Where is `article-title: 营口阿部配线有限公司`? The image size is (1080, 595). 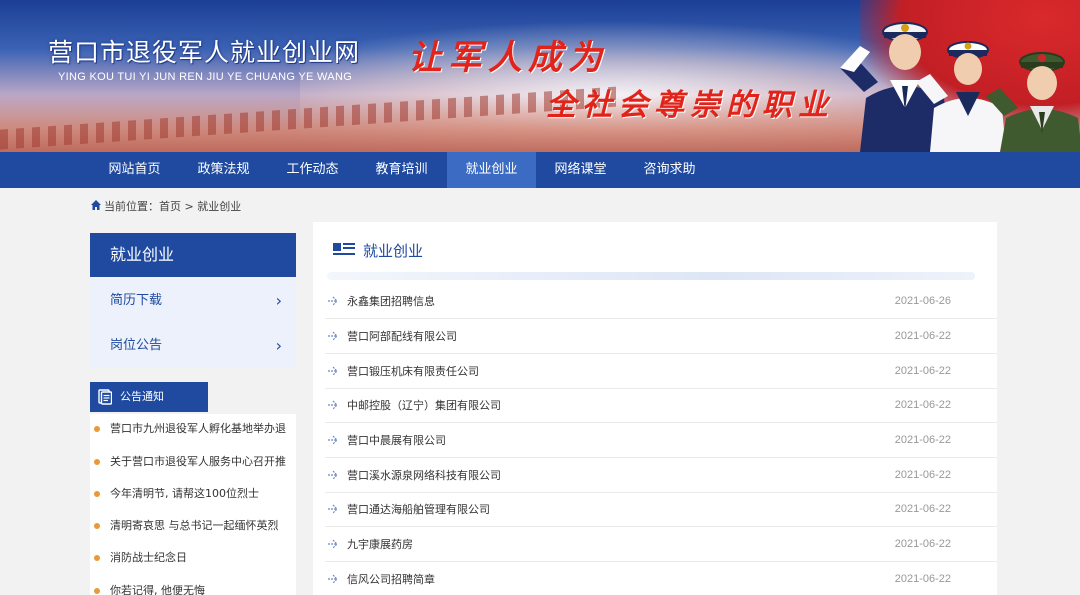 article-title: 营口阿部配线有限公司 is located at coordinates (402, 336).